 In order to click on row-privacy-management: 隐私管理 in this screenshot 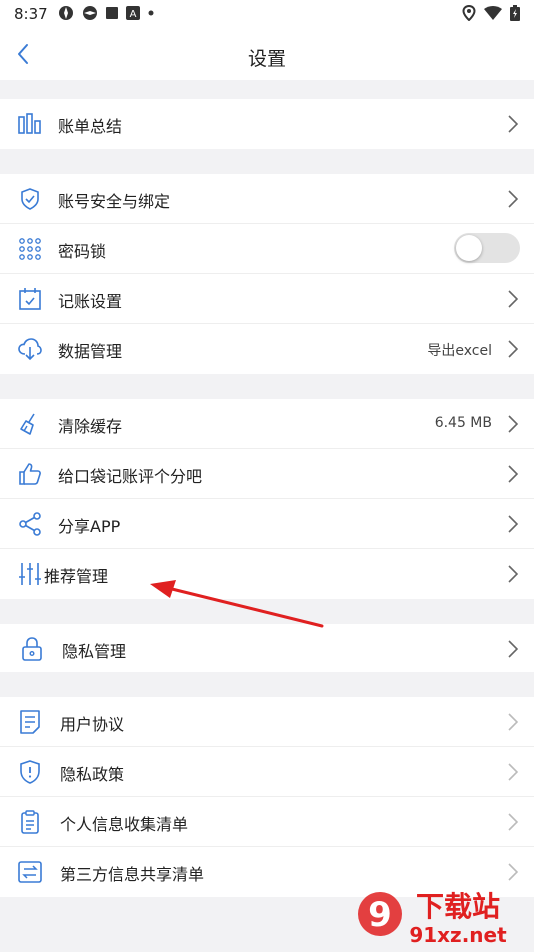, I will do `click(267, 648)`.